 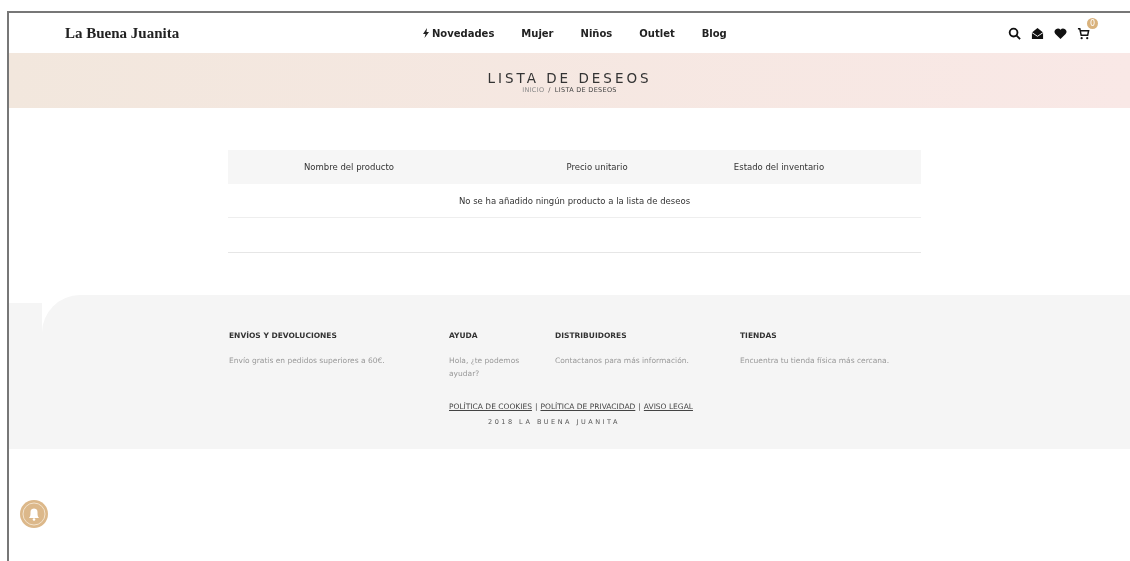 I want to click on envelope-icon, so click(x=1037, y=33).